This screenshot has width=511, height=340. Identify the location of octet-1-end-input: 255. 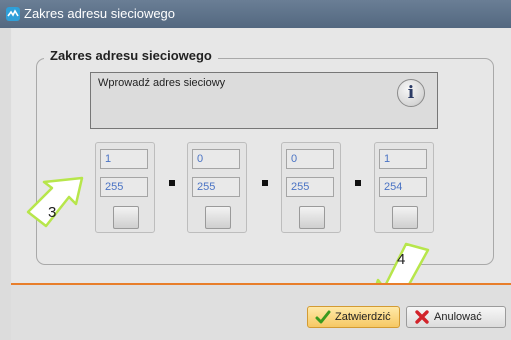
(124, 187).